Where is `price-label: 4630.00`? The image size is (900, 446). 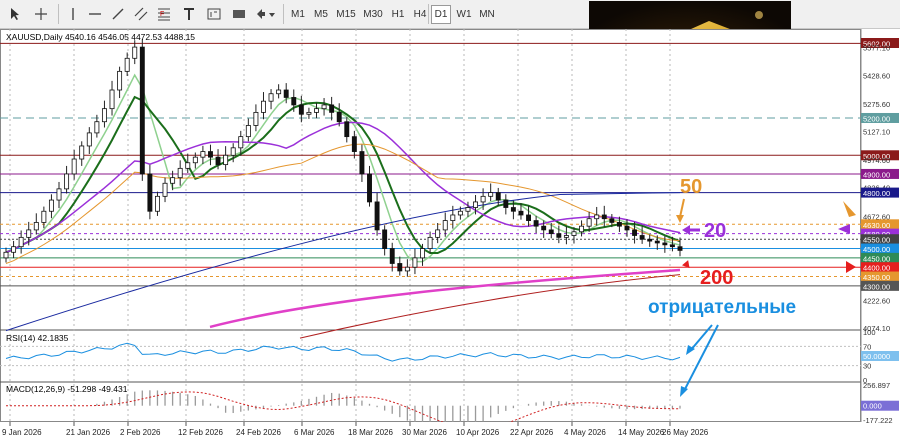
price-label: 4630.00 is located at coordinates (876, 225).